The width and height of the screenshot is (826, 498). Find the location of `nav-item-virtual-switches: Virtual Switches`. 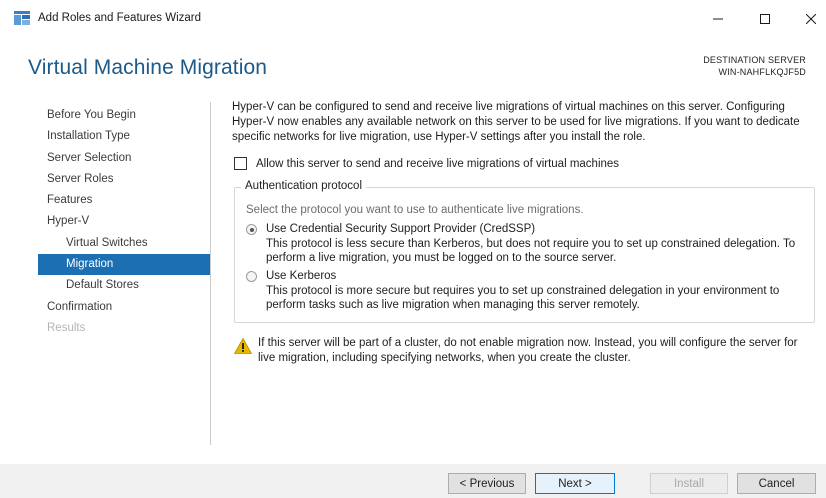

nav-item-virtual-switches: Virtual Switches is located at coordinates (124, 243).